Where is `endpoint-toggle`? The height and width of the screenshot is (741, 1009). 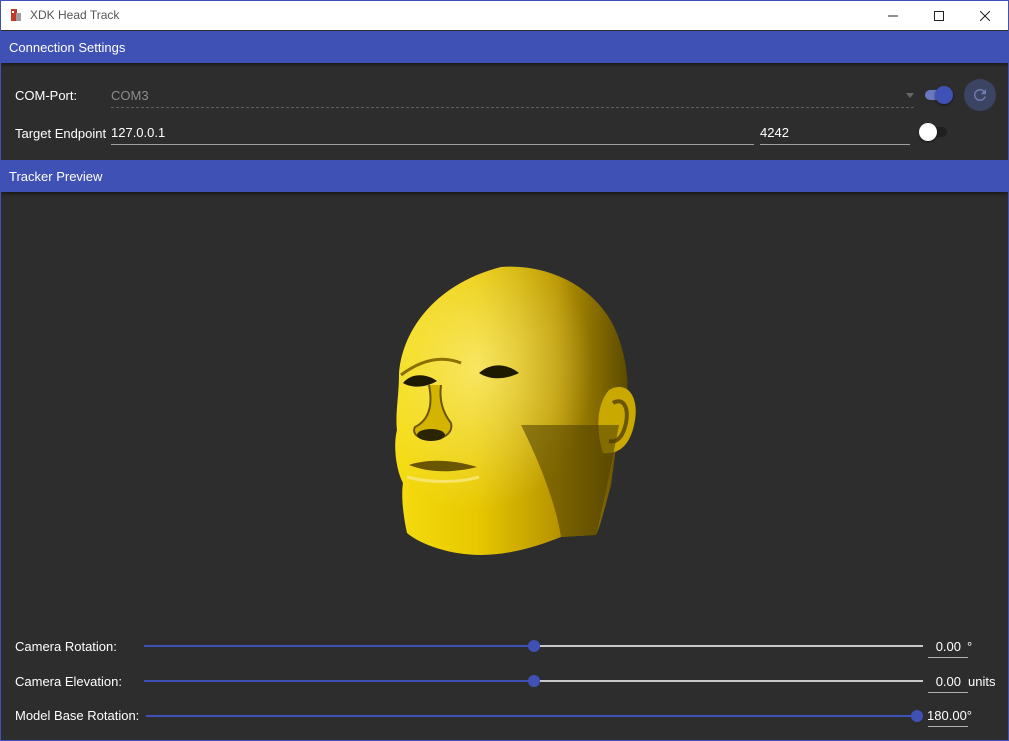
endpoint-toggle is located at coordinates (934, 132).